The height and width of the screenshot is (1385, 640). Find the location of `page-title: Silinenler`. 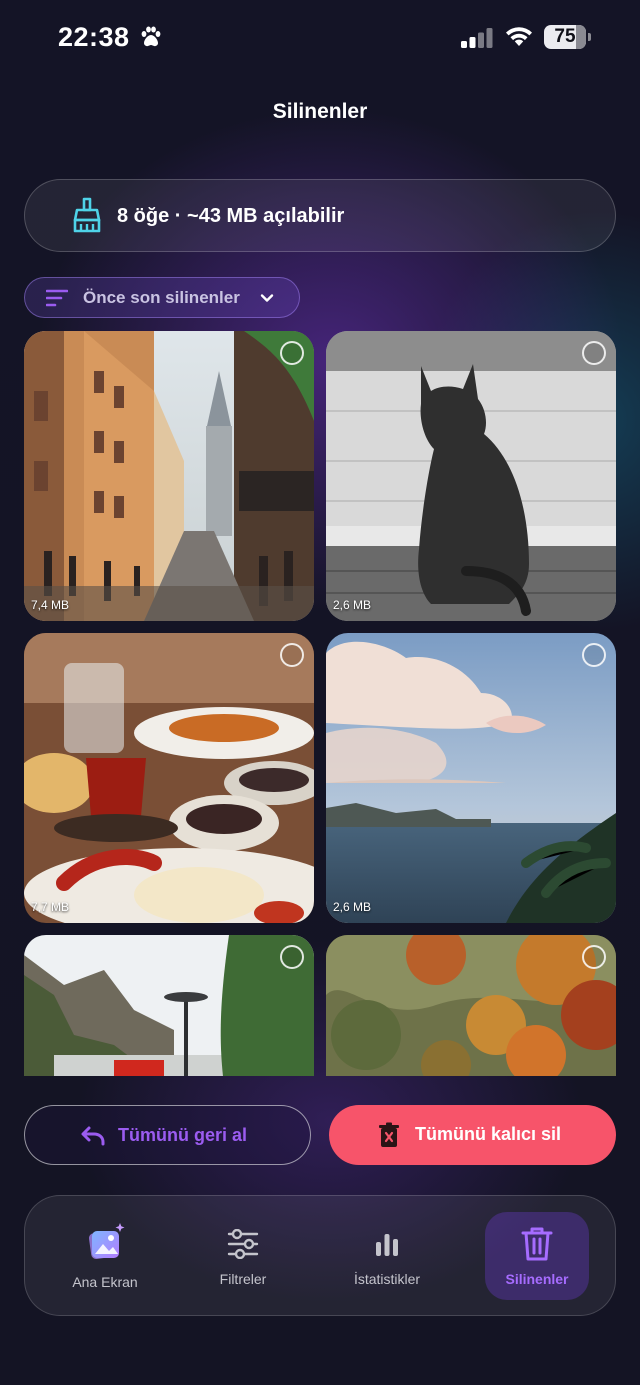

page-title: Silinenler is located at coordinates (320, 111).